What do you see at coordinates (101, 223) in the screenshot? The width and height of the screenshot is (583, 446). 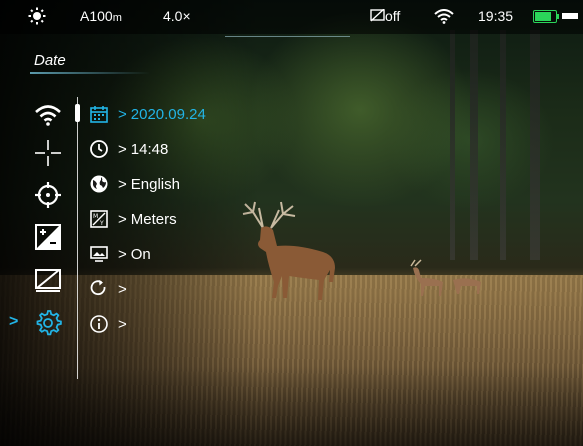 I see `svg-text: Y` at bounding box center [101, 223].